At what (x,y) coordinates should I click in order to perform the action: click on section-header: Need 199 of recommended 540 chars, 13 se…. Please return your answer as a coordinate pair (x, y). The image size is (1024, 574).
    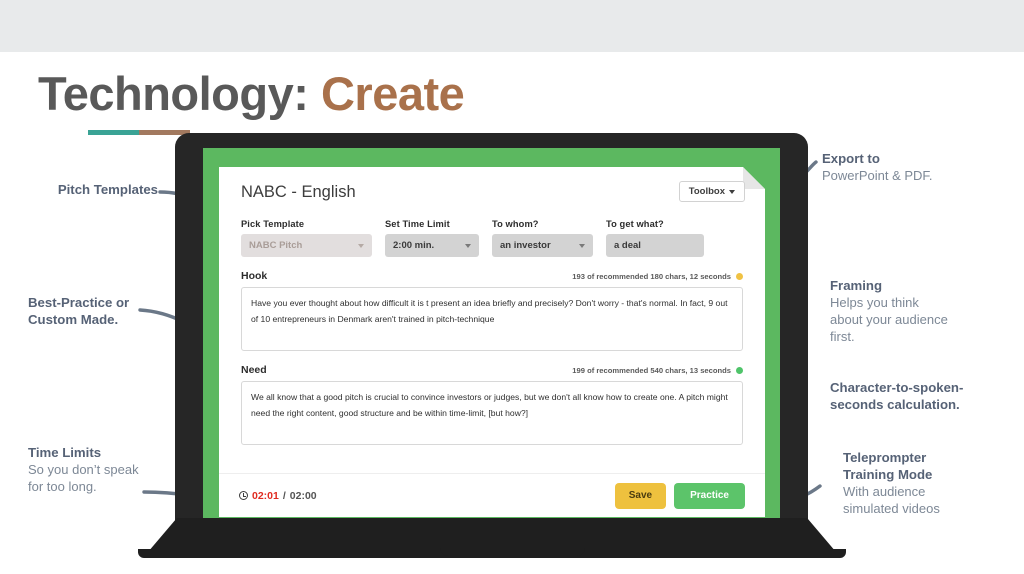
    Looking at the image, I should click on (492, 370).